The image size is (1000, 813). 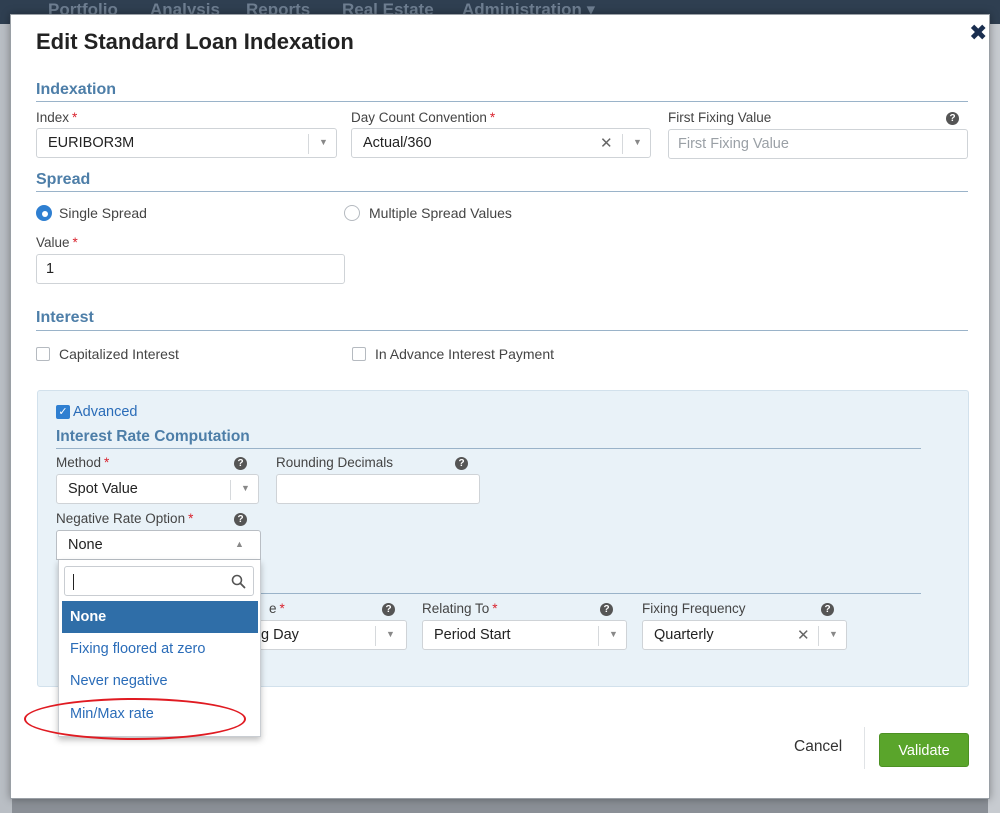 What do you see at coordinates (744, 635) in the screenshot?
I see `fixing-frequency-select: Quarterly ✕ ▼` at bounding box center [744, 635].